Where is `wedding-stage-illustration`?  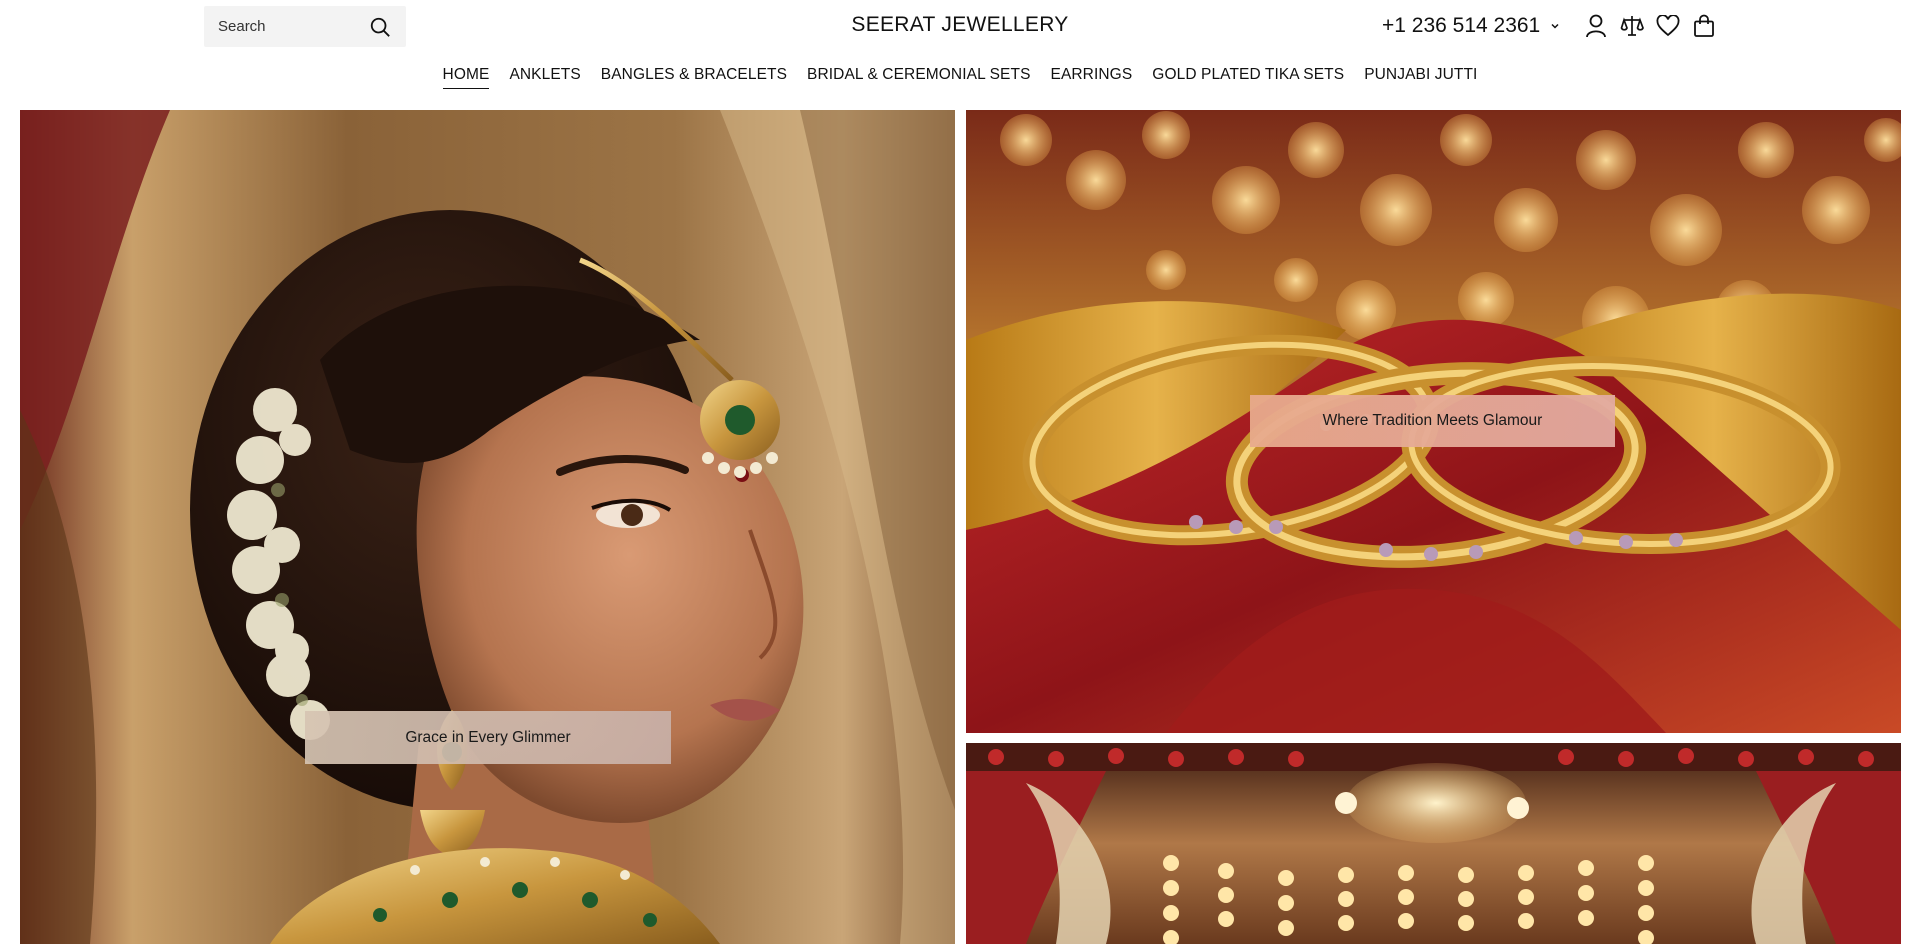 wedding-stage-illustration is located at coordinates (1433, 843).